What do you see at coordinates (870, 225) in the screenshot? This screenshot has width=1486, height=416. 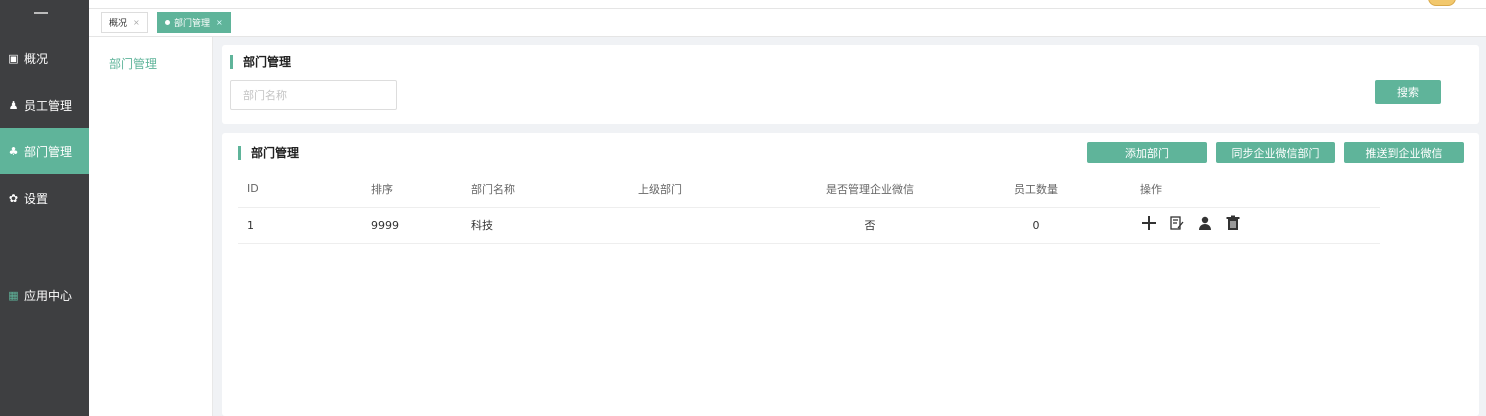 I see `cell-manage-wechat: 否` at bounding box center [870, 225].